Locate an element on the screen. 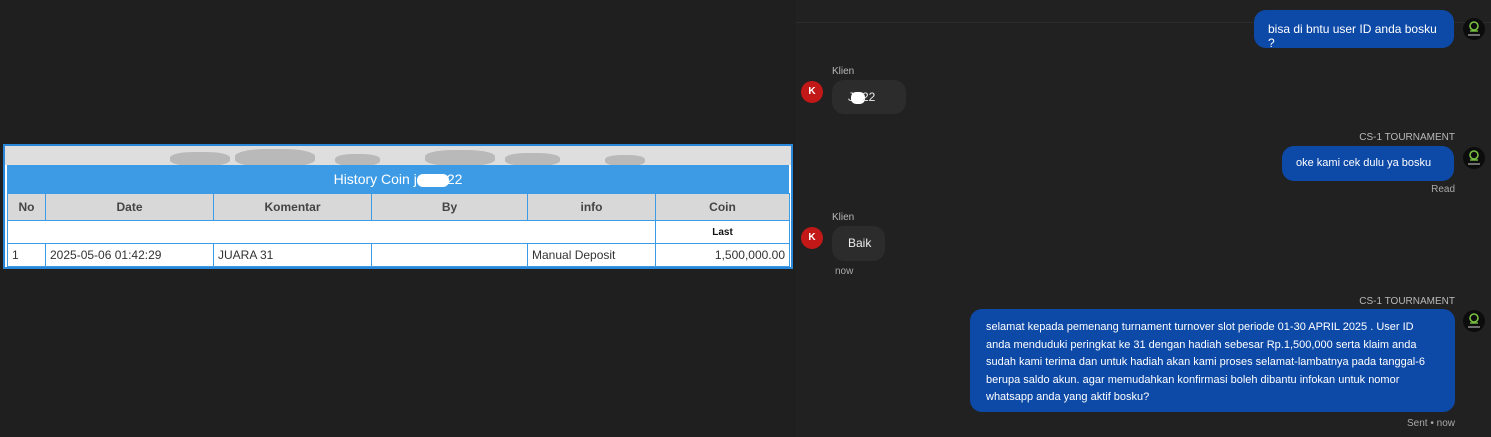 This screenshot has width=1491, height=437. message-text: bisa di bntu user ID anda bosku ? is located at coordinates (1352, 36).